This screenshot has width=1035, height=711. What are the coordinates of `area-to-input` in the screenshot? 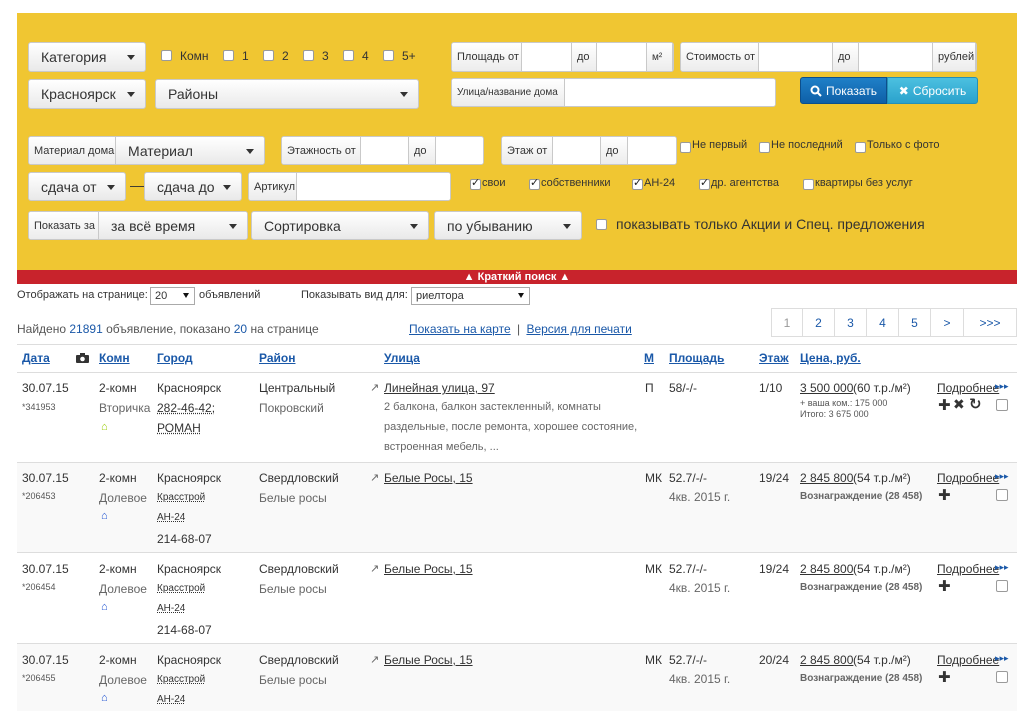 It's located at (622, 57).